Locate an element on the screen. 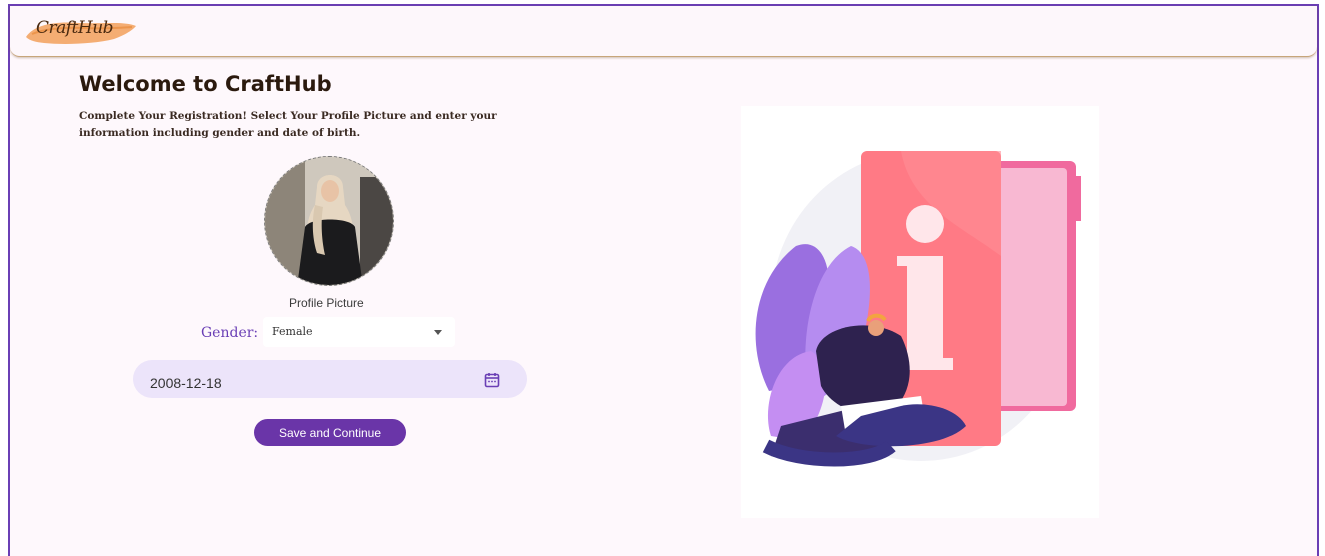  dropdown-caret-icon is located at coordinates (438, 332).